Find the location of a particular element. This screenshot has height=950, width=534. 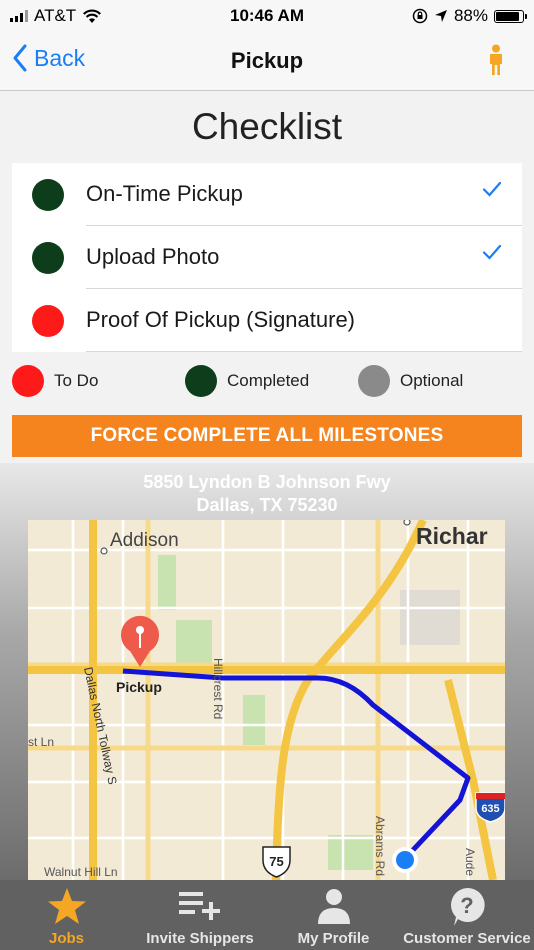

tab-my-profile: My Profile is located at coordinates (333, 915).